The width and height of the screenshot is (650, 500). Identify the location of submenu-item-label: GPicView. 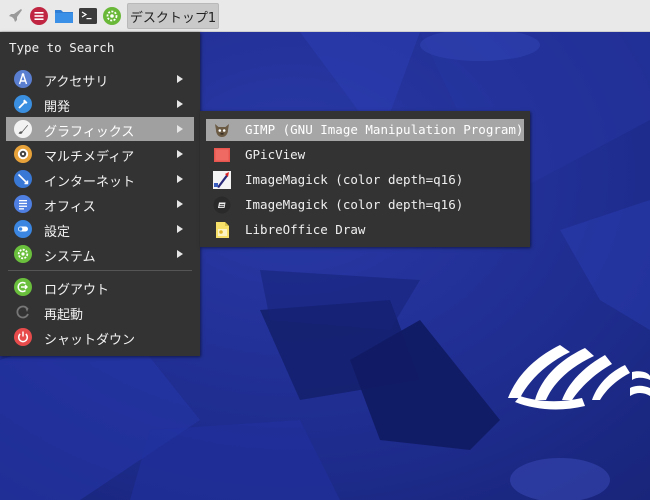
(275, 154).